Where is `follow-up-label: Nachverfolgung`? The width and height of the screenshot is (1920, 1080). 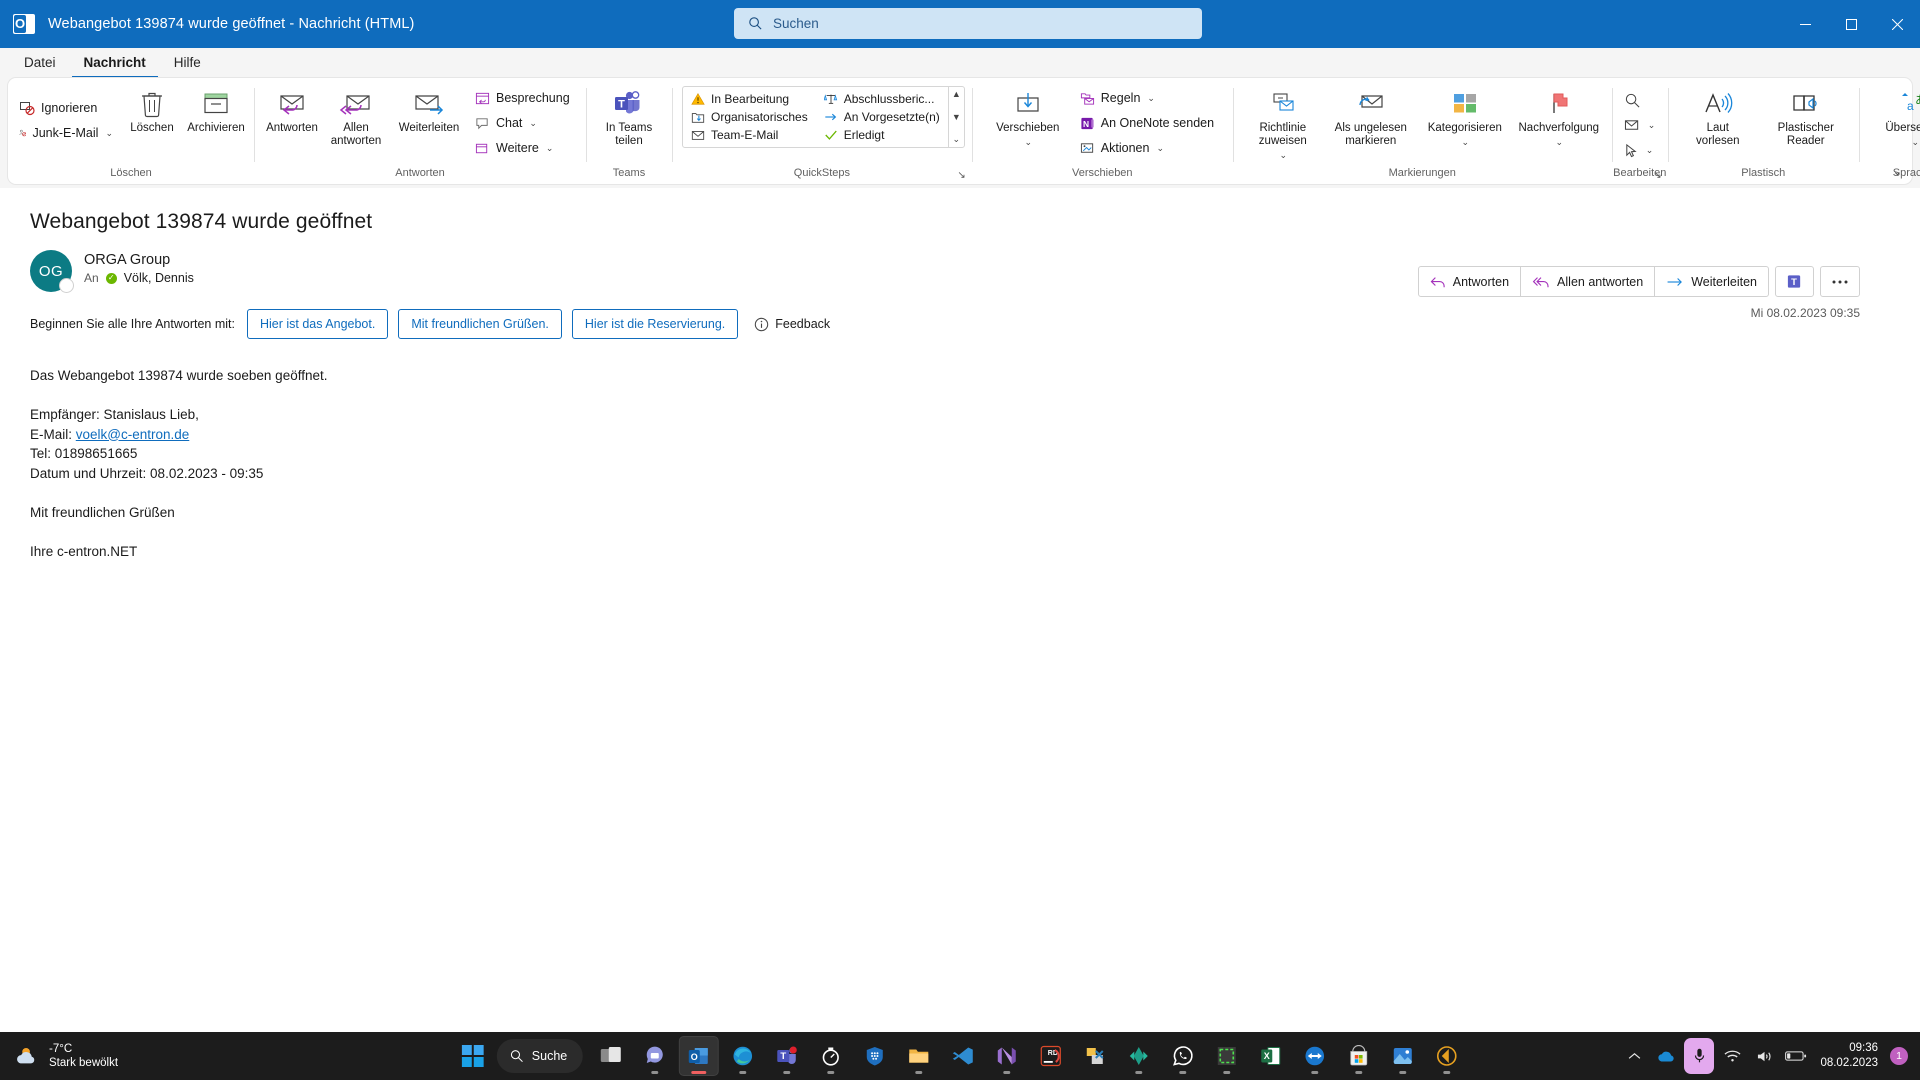 follow-up-label: Nachverfolgung is located at coordinates (1559, 128).